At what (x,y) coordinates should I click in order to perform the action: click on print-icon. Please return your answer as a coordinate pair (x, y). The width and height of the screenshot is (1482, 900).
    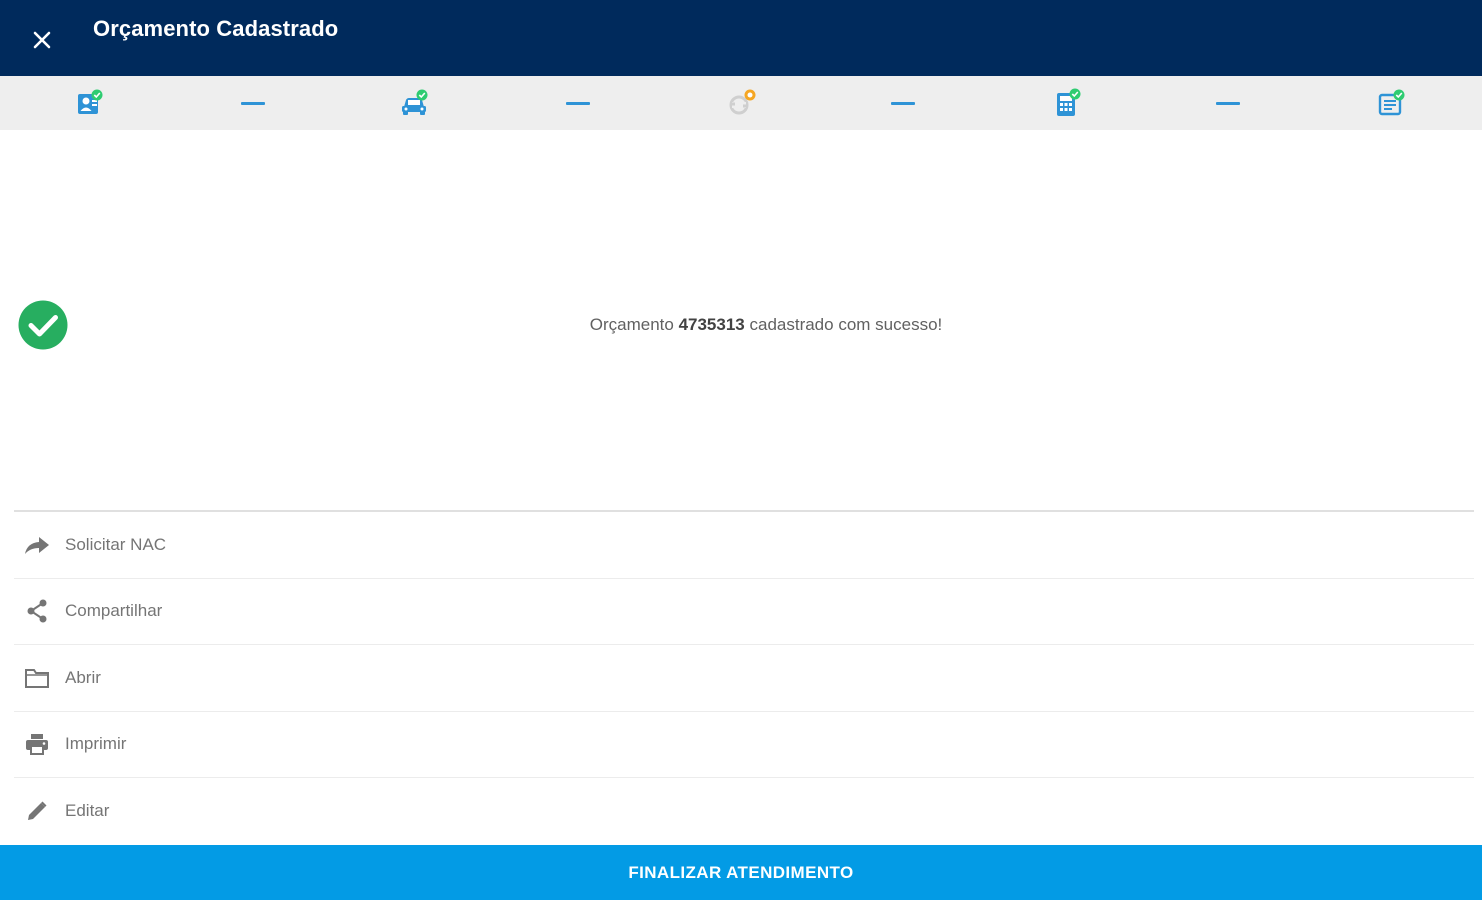
    Looking at the image, I should click on (37, 744).